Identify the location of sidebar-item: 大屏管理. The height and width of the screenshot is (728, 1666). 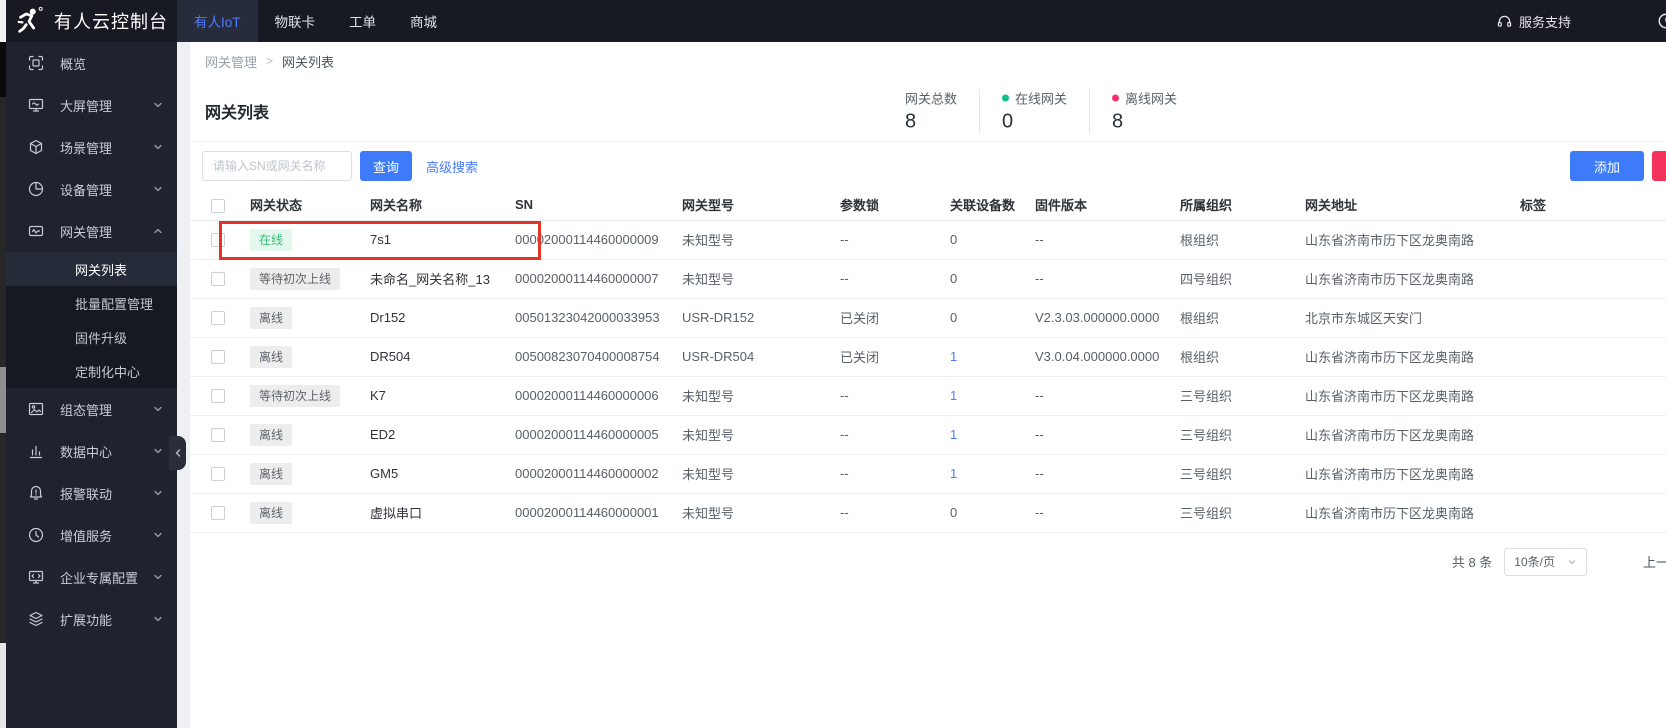
(88, 105).